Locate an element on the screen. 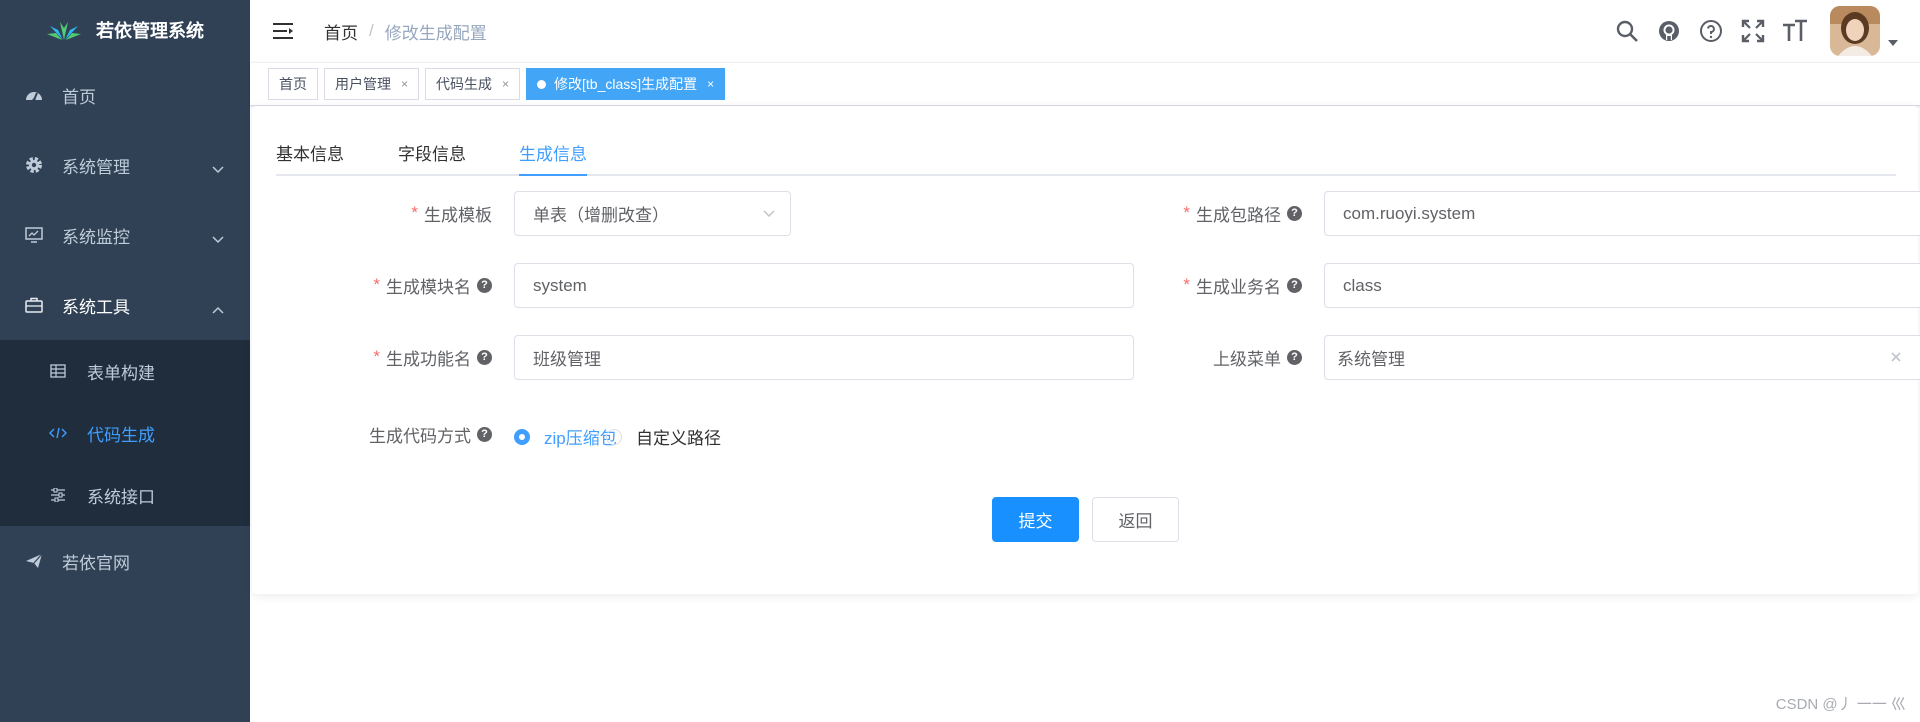 The image size is (1920, 722). input-value: 班级管理 is located at coordinates (567, 359).